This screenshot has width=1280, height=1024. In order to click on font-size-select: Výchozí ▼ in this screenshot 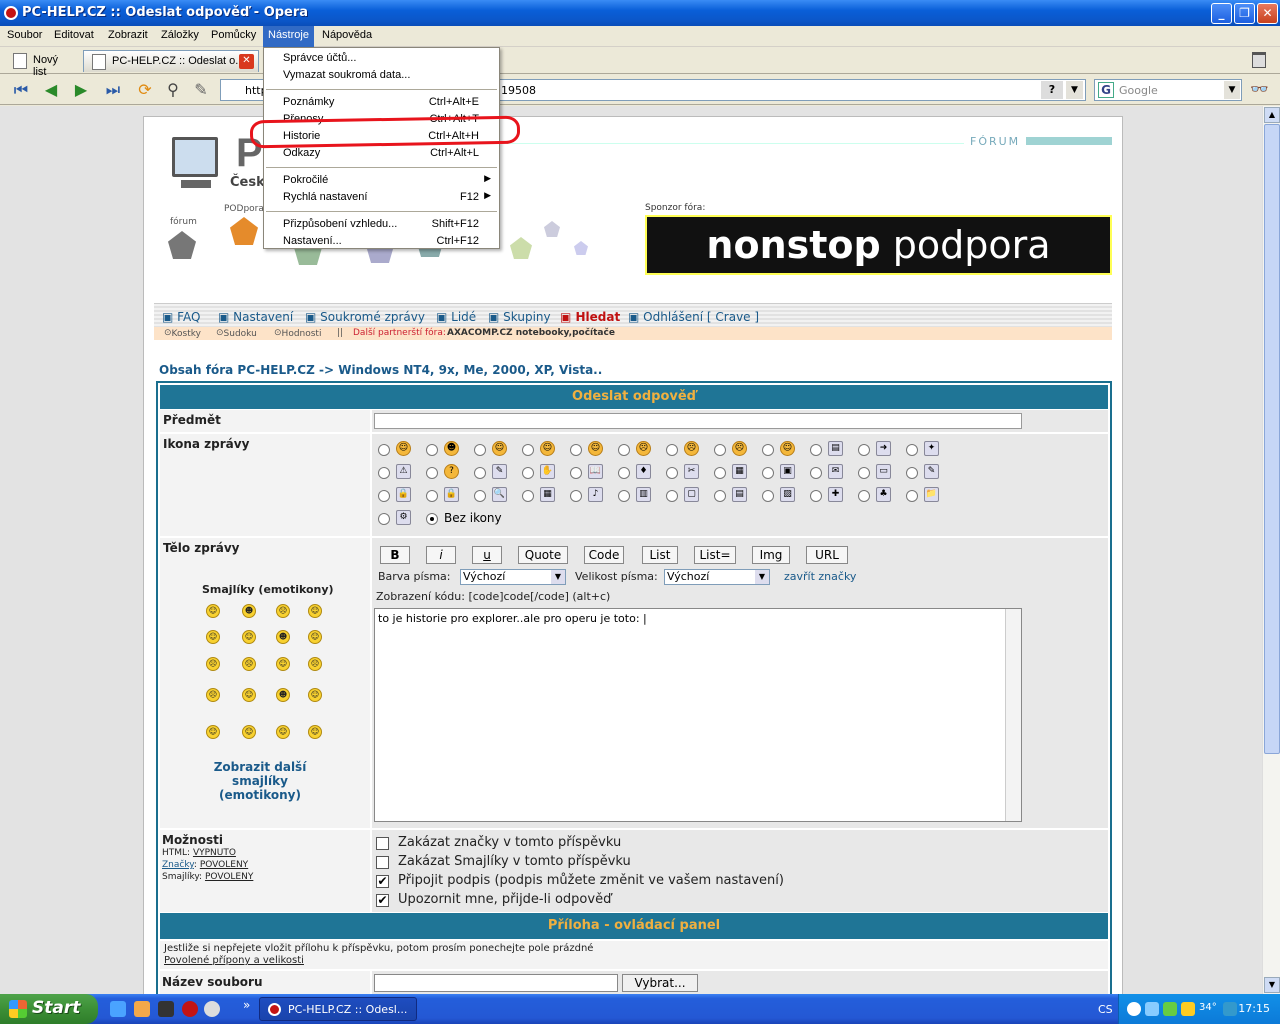, I will do `click(717, 577)`.